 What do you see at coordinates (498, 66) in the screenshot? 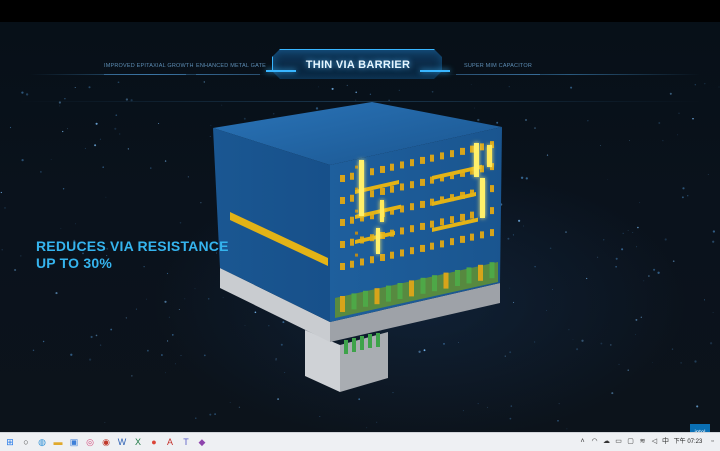
I see `nav-item-super-mim-capacitor: SUPER MIM CAPACITOR` at bounding box center [498, 66].